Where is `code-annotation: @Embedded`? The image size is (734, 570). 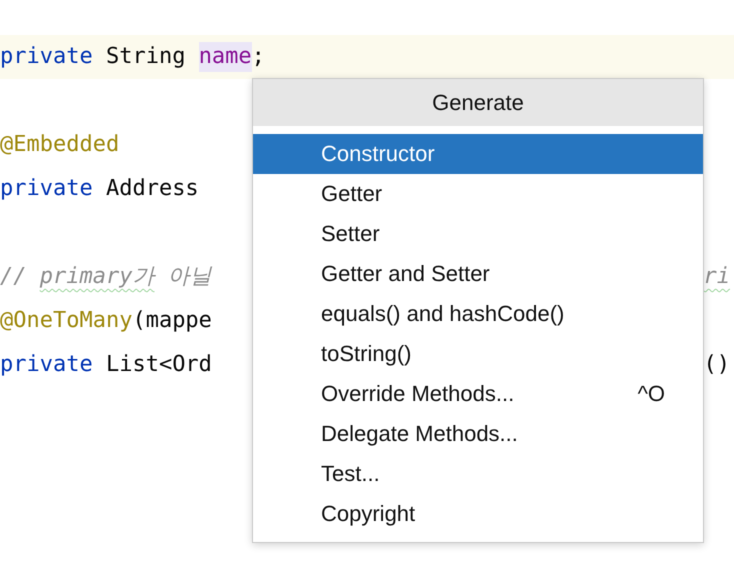 code-annotation: @Embedded is located at coordinates (60, 145).